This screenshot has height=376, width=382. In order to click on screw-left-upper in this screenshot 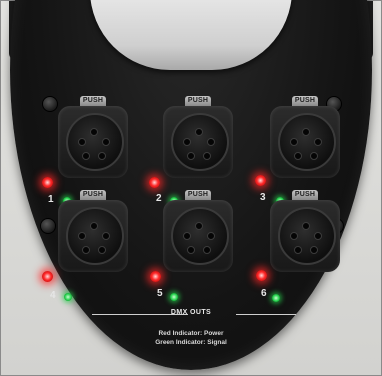, I will do `click(50, 104)`.